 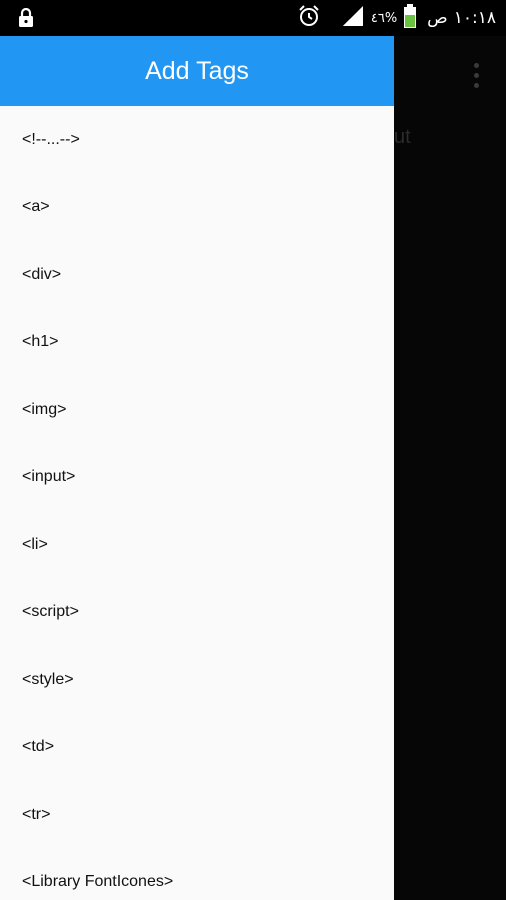 I want to click on tag-item-script: <script>, so click(x=197, y=613).